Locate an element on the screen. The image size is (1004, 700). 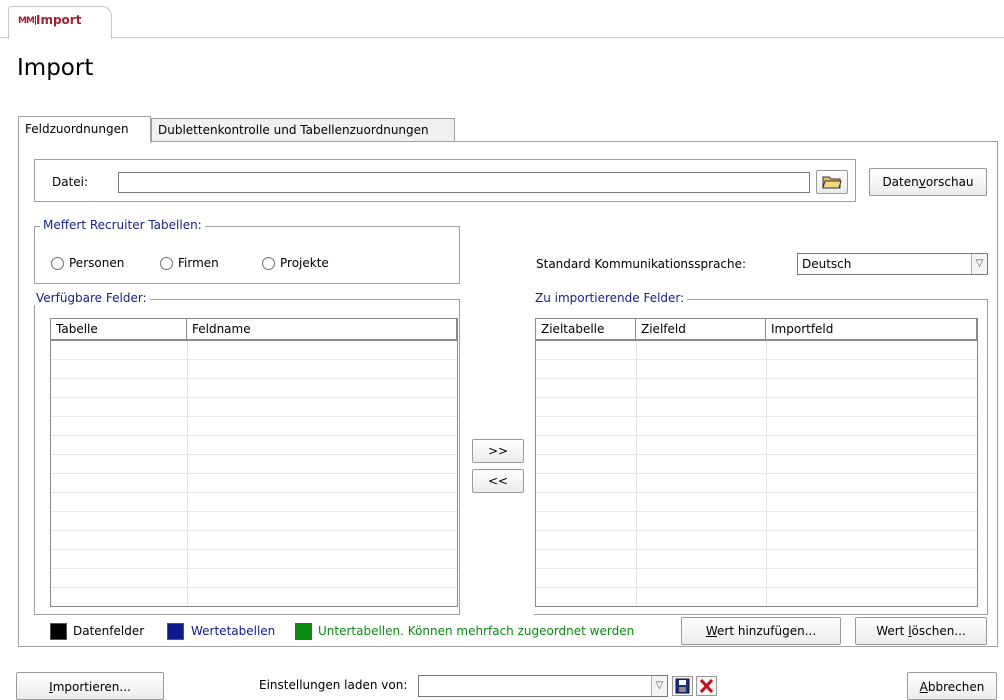
radio-firmen is located at coordinates (166, 263).